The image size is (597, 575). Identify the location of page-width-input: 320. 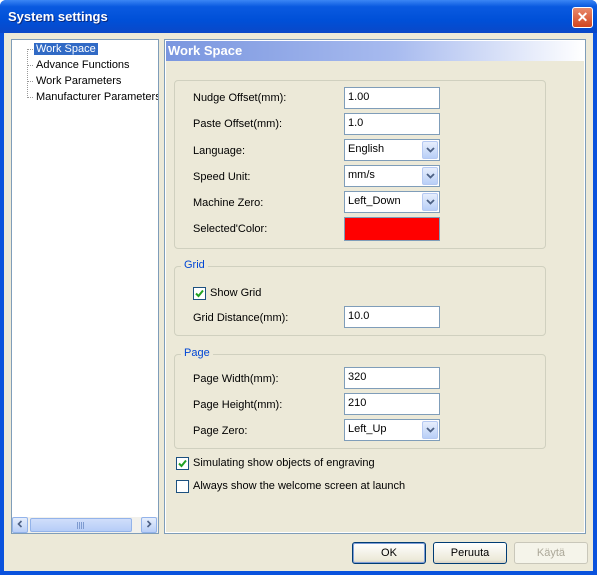
(392, 378).